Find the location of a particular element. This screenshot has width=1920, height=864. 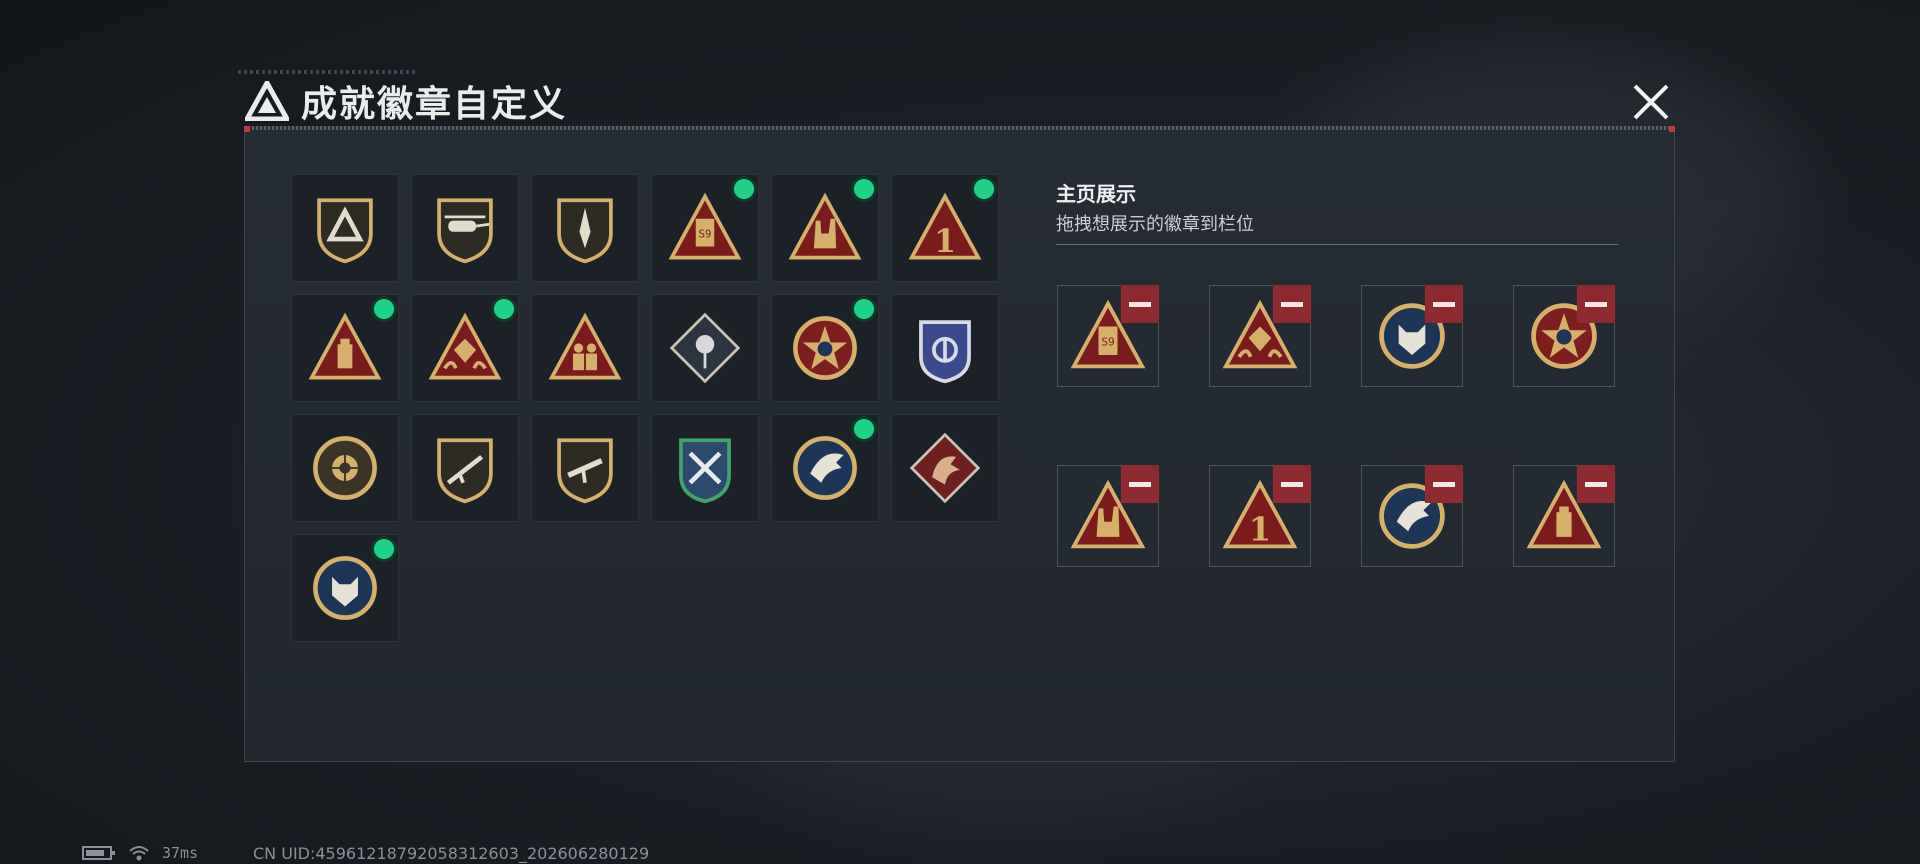

panel-top-border is located at coordinates (959, 128).